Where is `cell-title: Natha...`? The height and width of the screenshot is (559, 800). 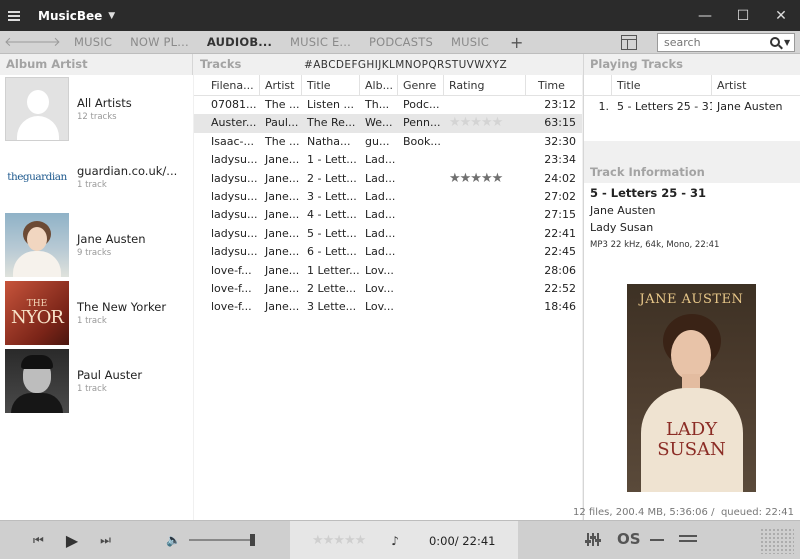
cell-title: Natha... is located at coordinates (329, 141).